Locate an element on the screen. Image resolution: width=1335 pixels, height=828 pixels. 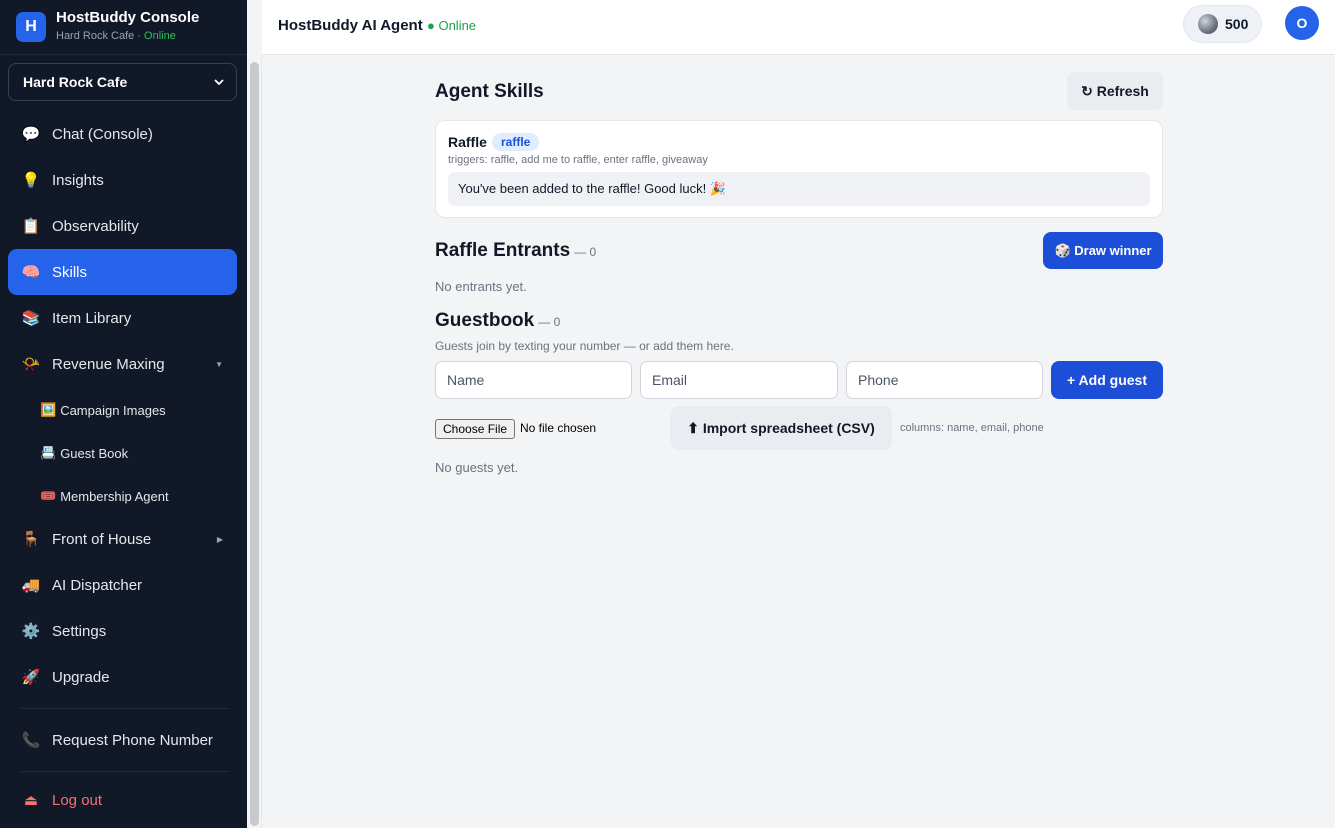
chevron-down-icon is located at coordinates (219, 82).